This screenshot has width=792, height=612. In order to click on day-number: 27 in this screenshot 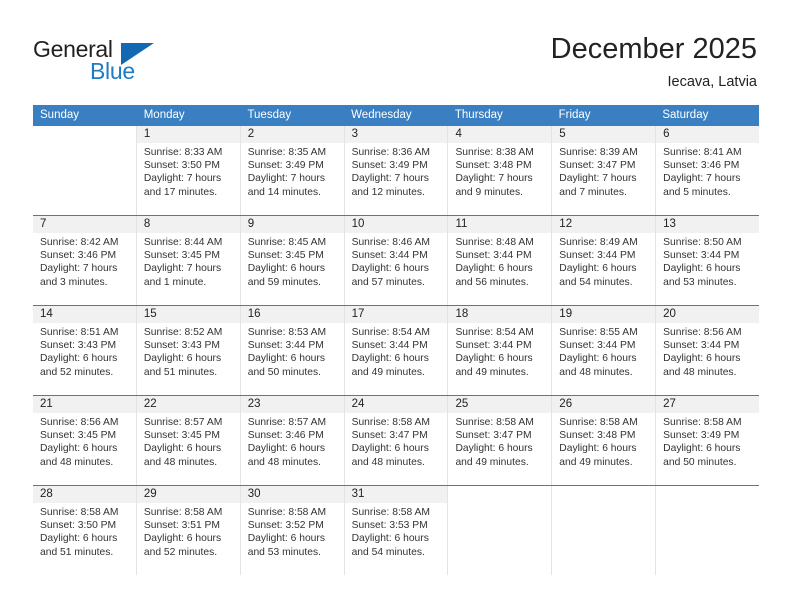, I will do `click(708, 404)`.